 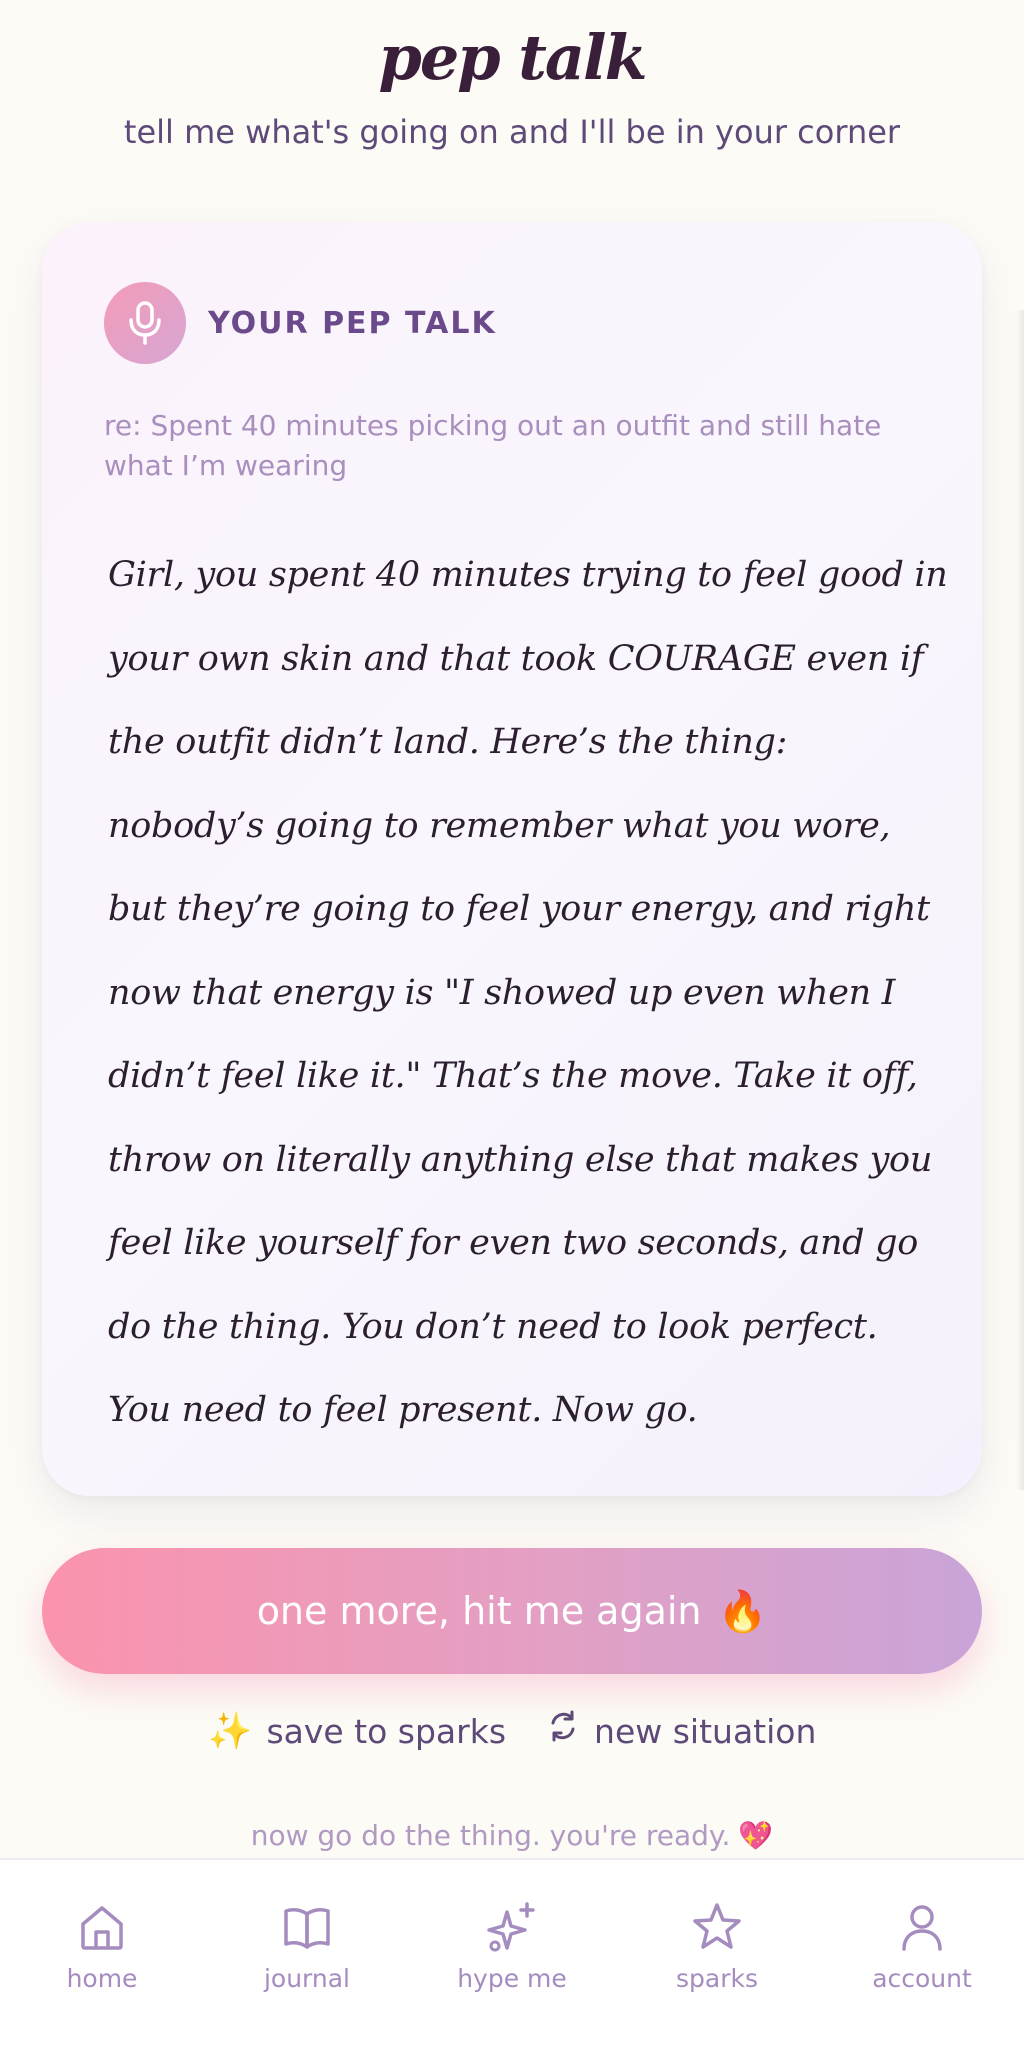 I want to click on tab-sparks: sparks, so click(x=717, y=1948).